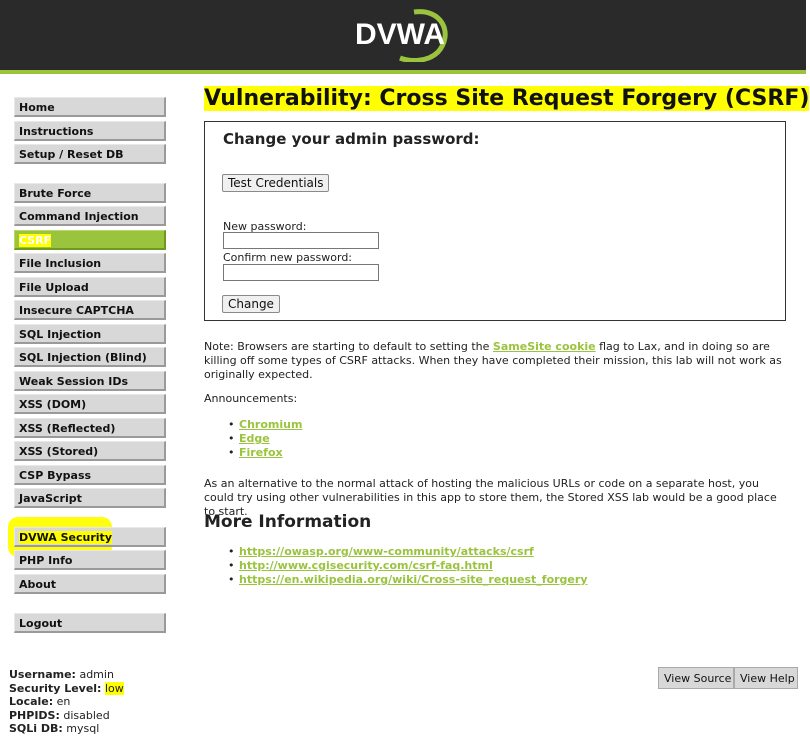 Image resolution: width=810 pixels, height=736 pixels. I want to click on announcements-label: Announcements:, so click(251, 398).